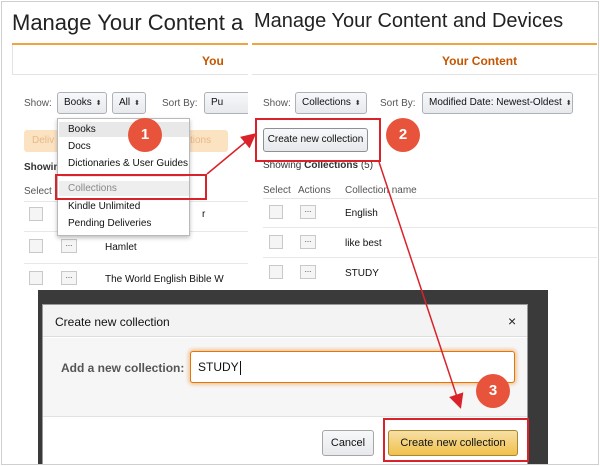  I want to click on dropdown-item-books: Books, so click(82, 129).